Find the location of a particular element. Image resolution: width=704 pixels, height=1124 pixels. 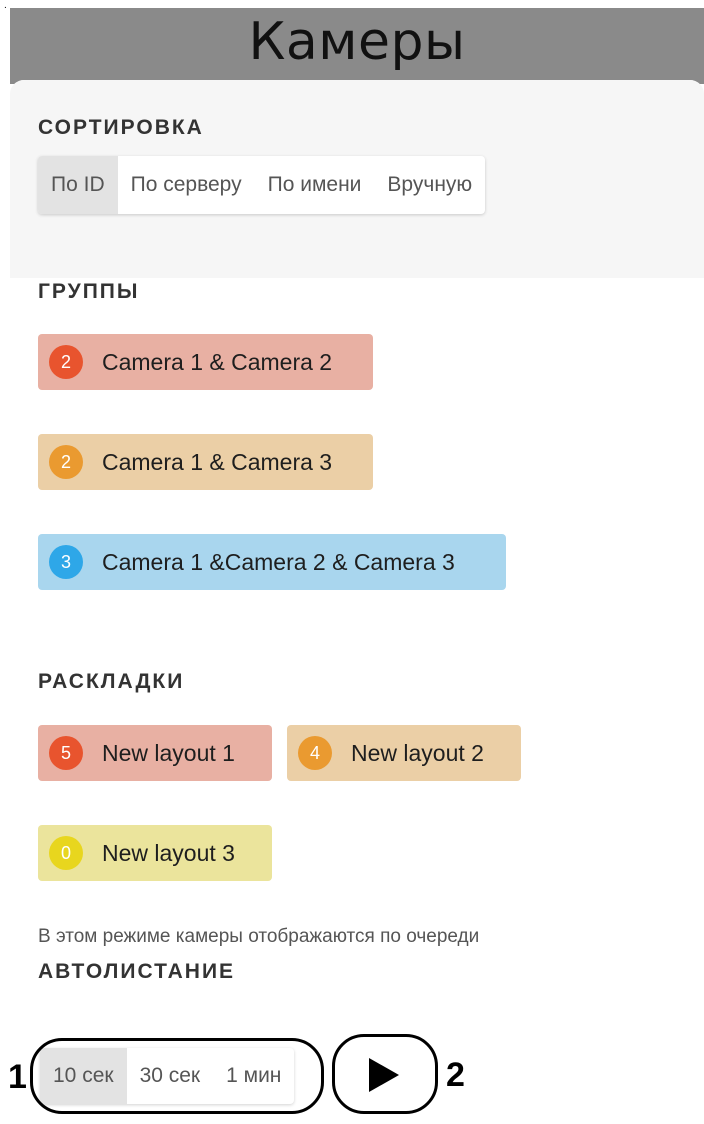

group-count-badge: 3 is located at coordinates (66, 562).